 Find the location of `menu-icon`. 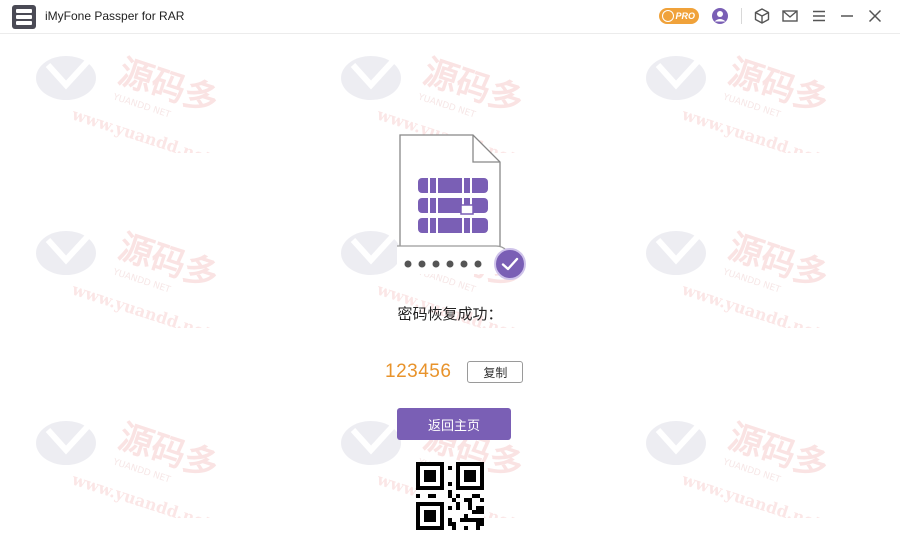

menu-icon is located at coordinates (819, 16).